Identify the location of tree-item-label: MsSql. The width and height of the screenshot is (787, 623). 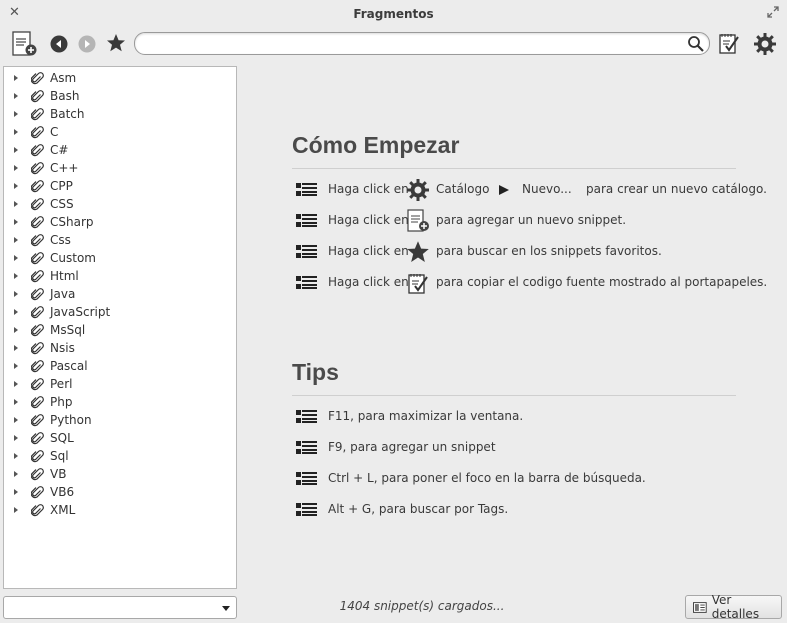
(68, 330).